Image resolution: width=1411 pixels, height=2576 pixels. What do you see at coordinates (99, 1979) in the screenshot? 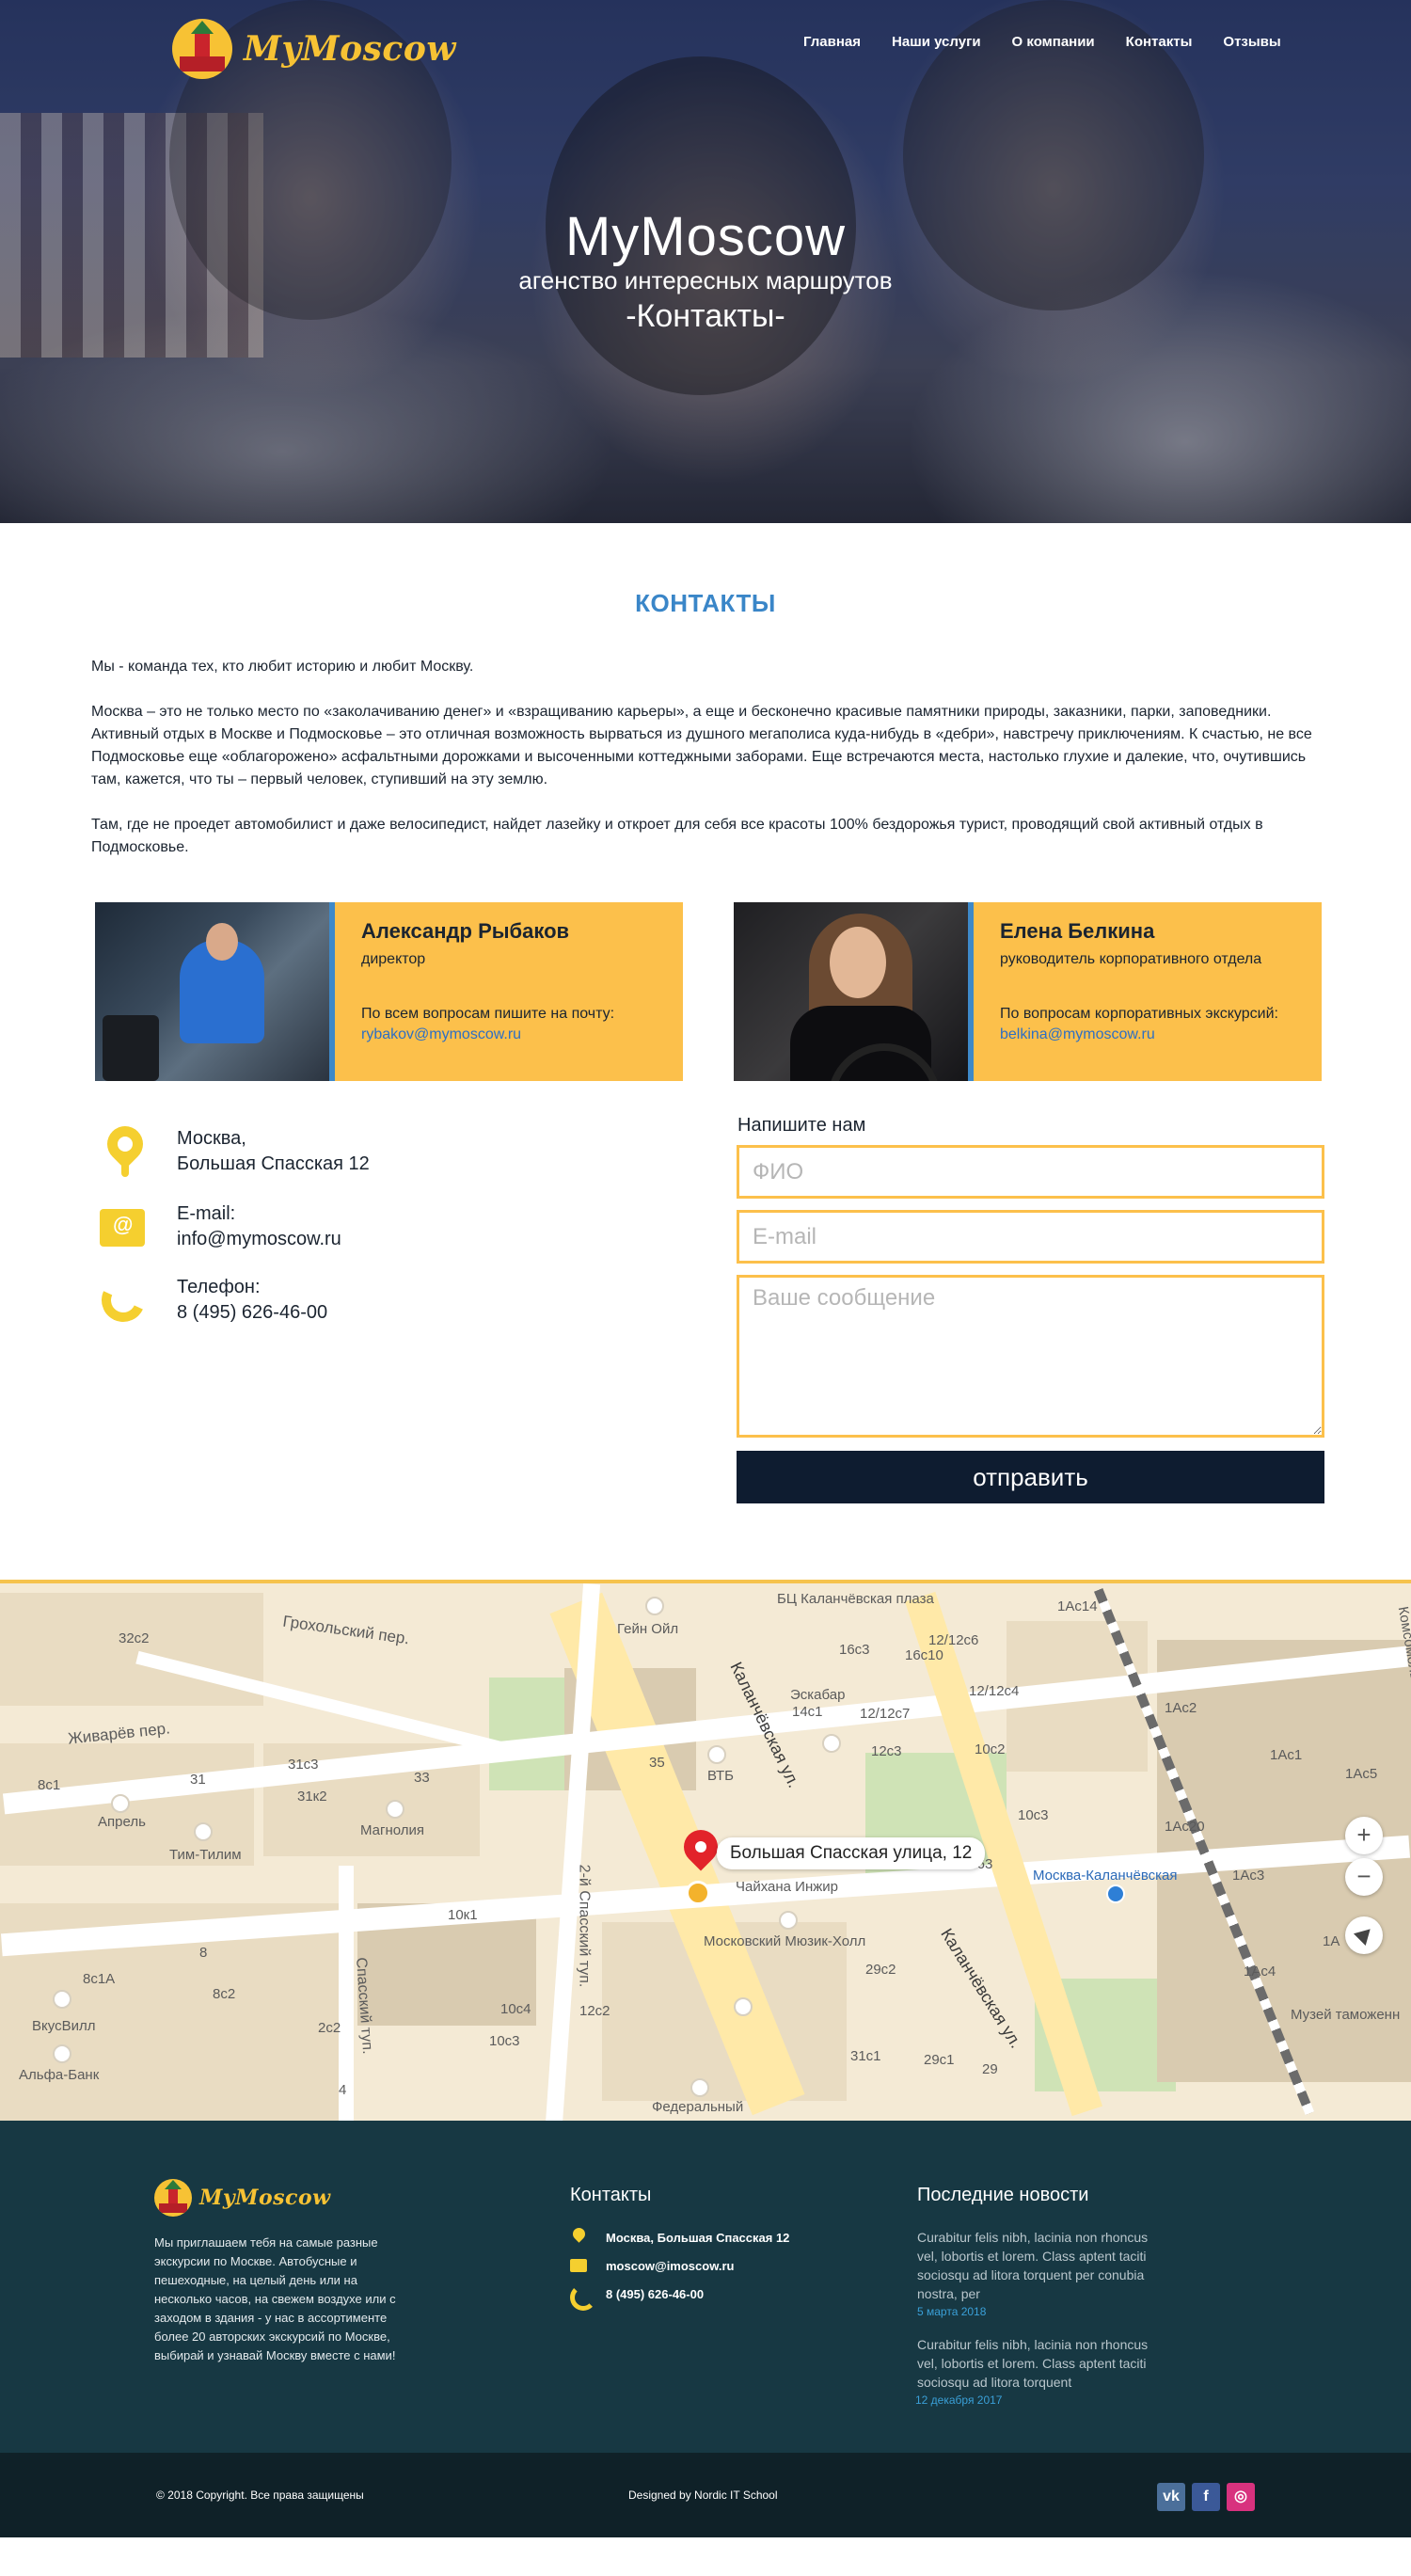
I see `map-building-number: 8с1А` at bounding box center [99, 1979].